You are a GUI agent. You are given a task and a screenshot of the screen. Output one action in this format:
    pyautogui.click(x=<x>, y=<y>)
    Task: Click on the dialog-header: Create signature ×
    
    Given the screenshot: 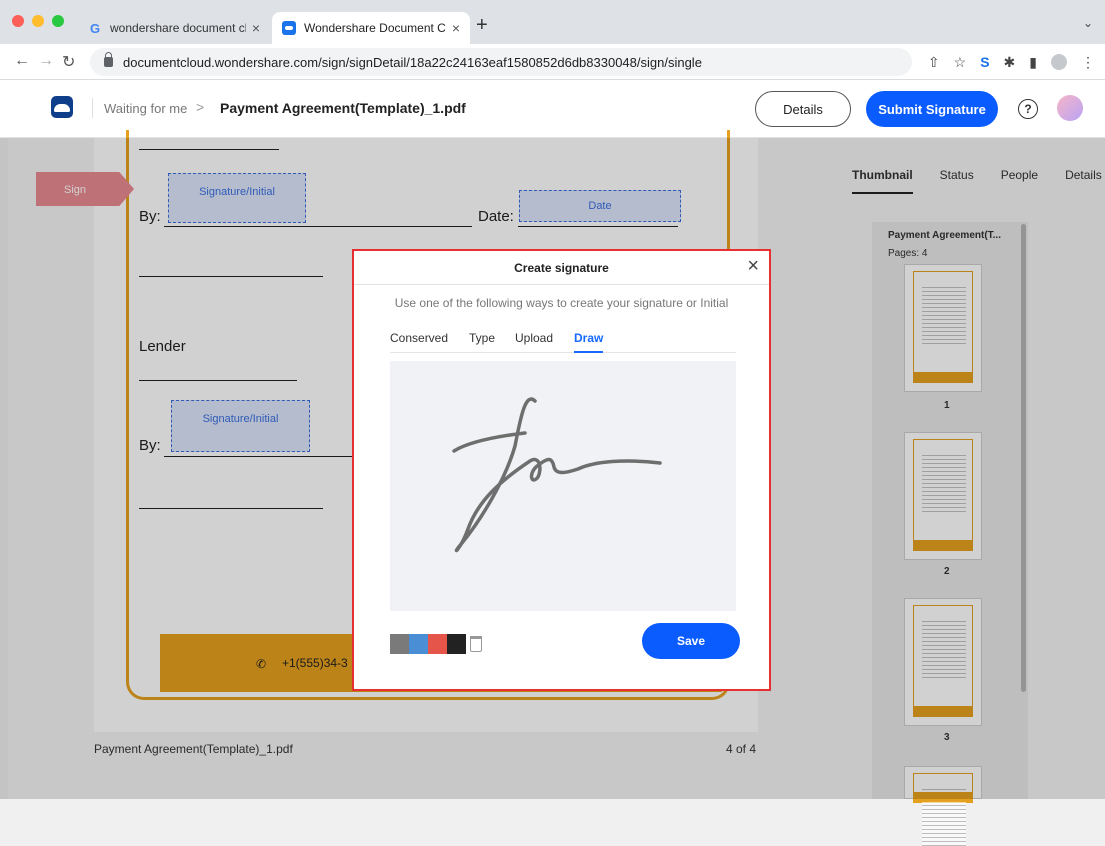 What is the action you would take?
    pyautogui.click(x=561, y=268)
    